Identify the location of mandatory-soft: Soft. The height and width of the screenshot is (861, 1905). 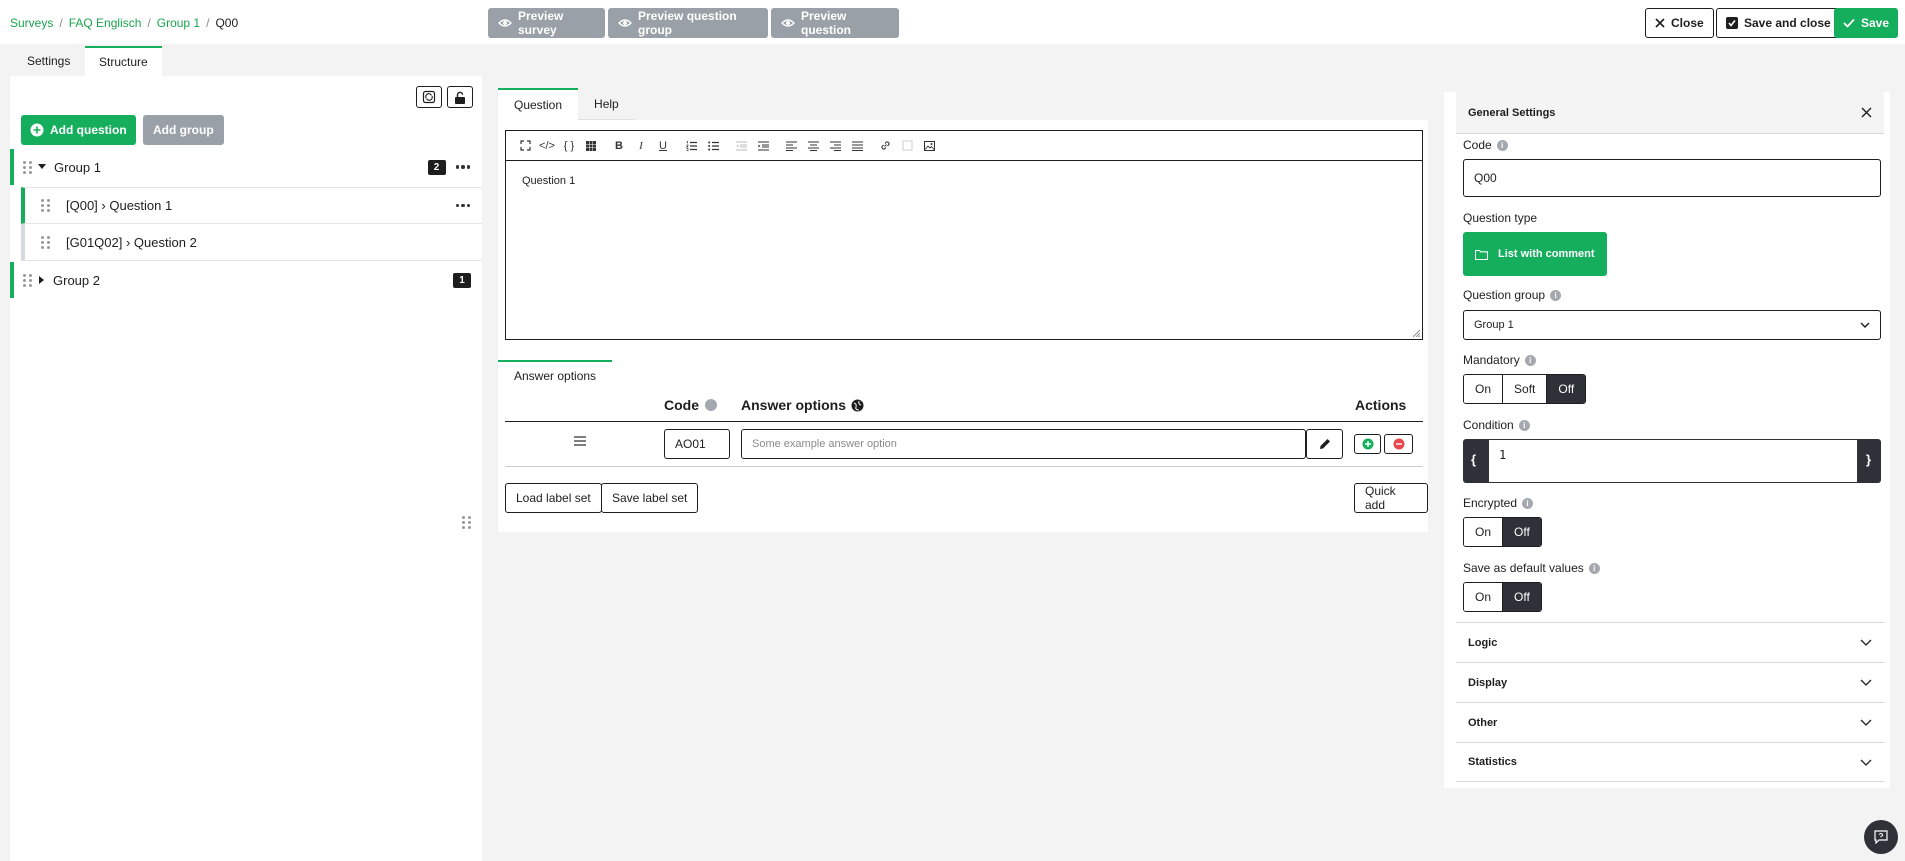
(1525, 389).